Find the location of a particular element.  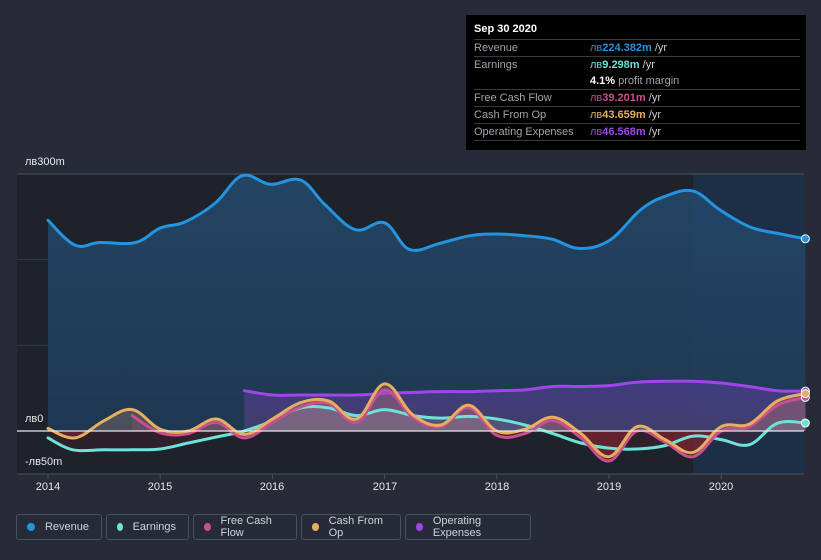

value-number: 39.201m is located at coordinates (624, 98).